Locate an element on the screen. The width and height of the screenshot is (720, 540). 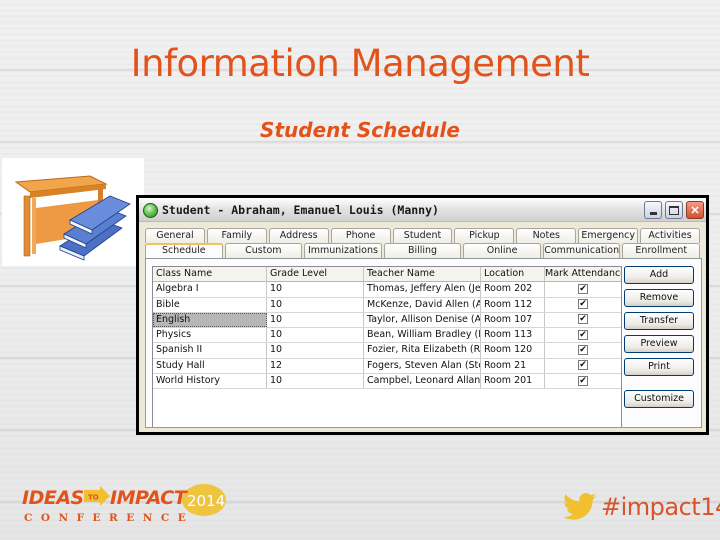
class-name-cell: World History is located at coordinates (210, 381).